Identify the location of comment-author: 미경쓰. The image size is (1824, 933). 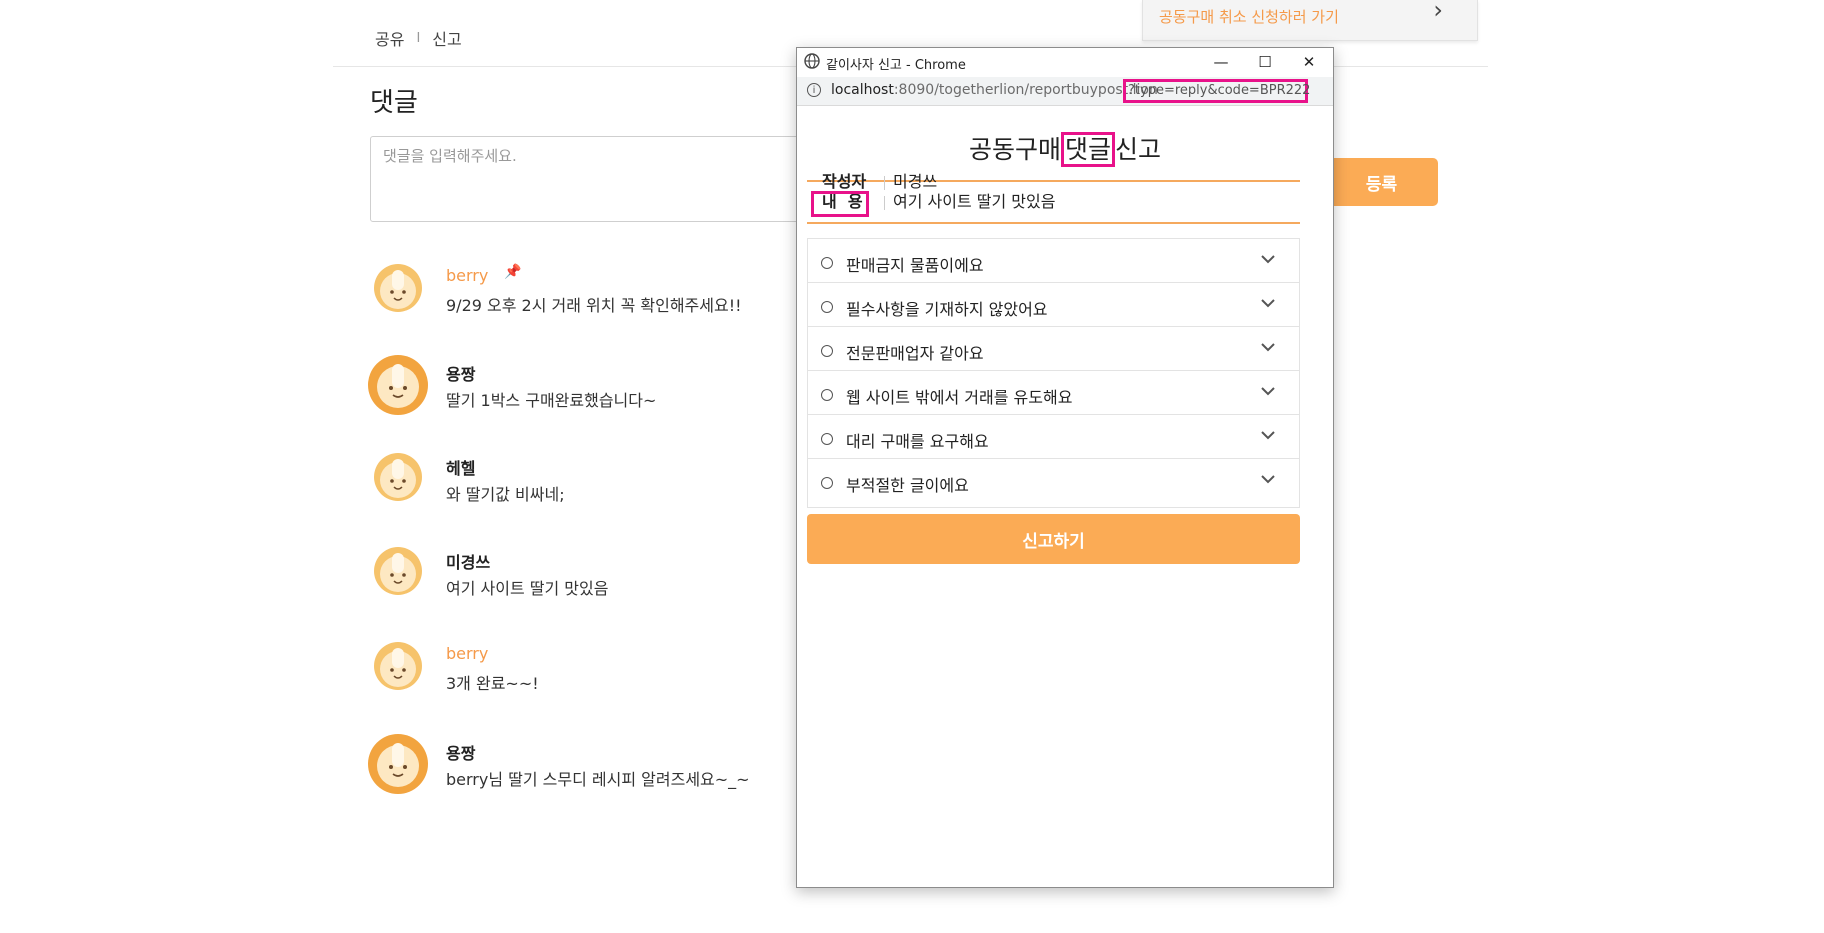
(468, 561).